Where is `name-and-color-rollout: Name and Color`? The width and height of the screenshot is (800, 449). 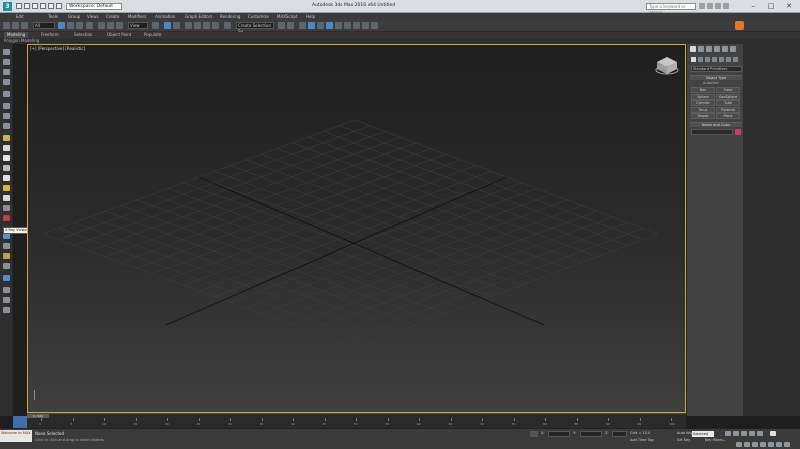 name-and-color-rollout: Name and Color is located at coordinates (716, 124).